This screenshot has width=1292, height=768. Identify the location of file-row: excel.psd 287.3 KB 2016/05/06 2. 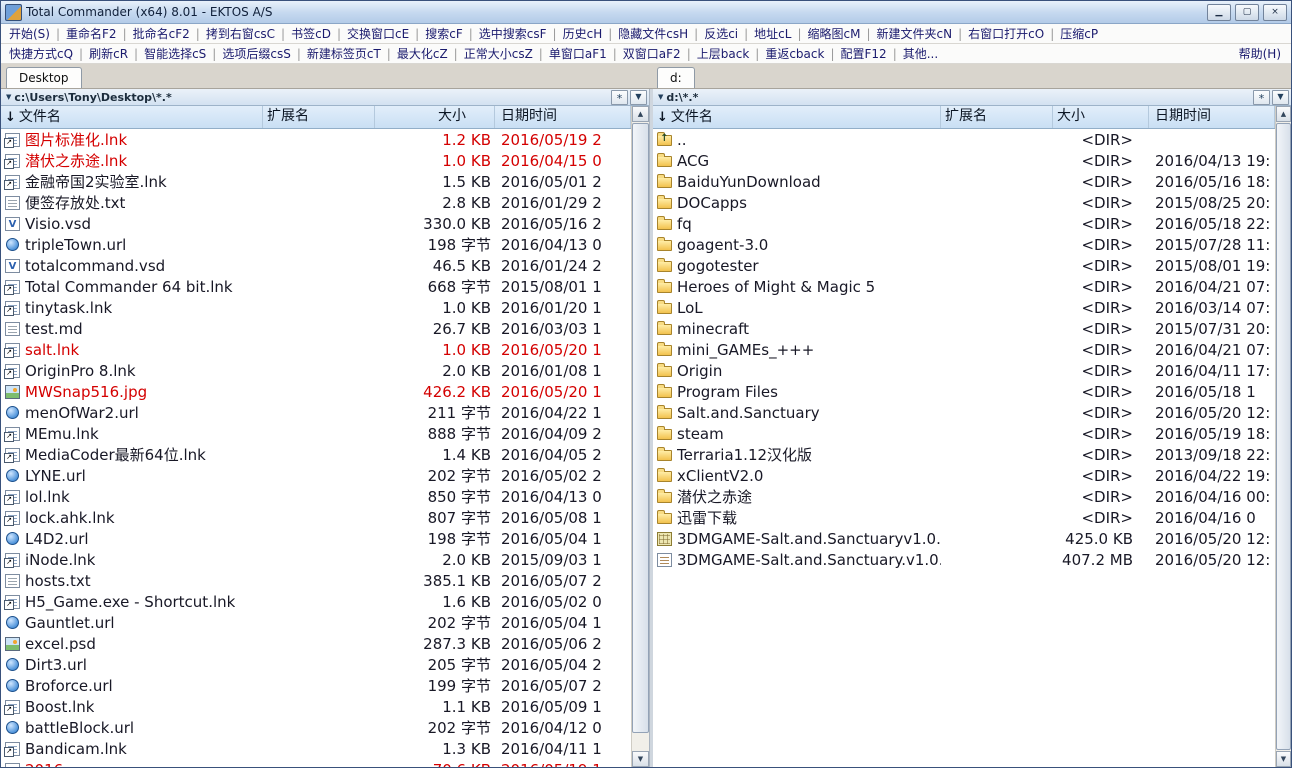
(316, 643).